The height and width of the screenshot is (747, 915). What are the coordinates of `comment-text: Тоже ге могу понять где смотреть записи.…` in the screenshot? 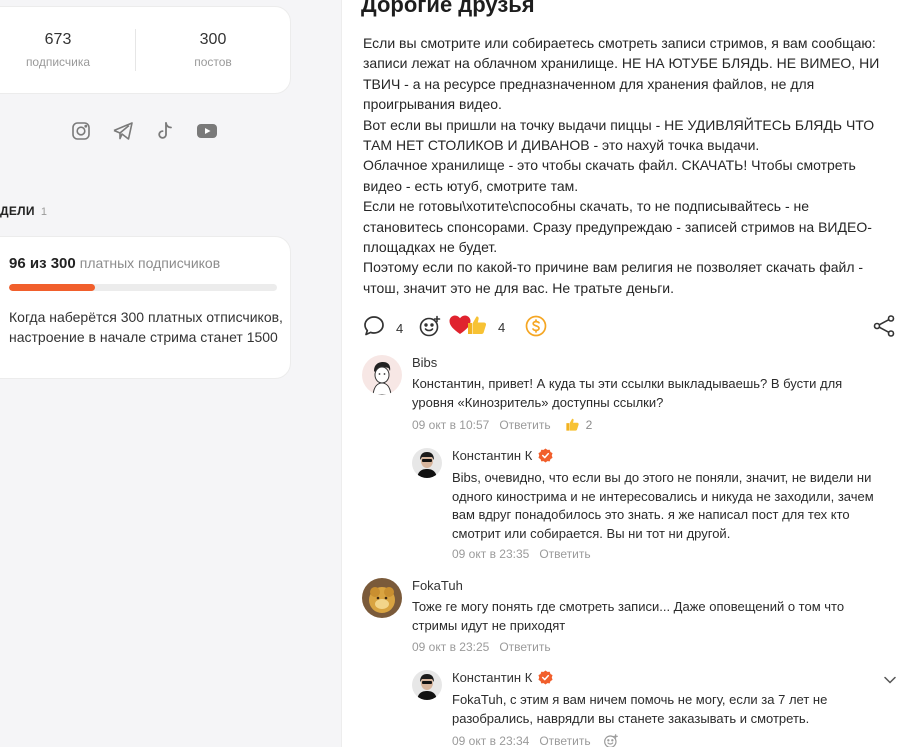 It's located at (628, 616).